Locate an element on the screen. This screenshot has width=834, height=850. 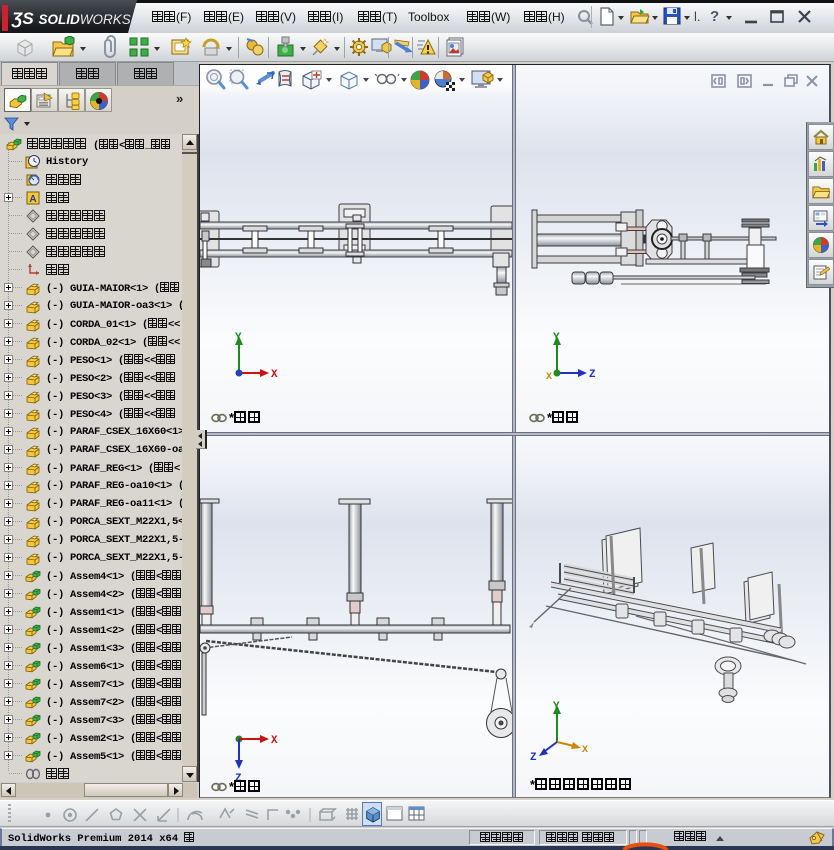
svg-text: A is located at coordinates (32, 199).